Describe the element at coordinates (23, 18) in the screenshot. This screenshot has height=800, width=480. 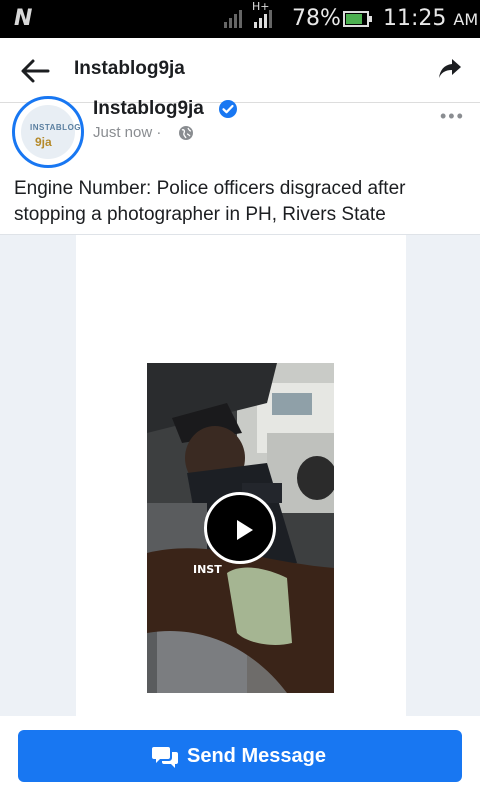
I see `notification-n-icon: N` at that location.